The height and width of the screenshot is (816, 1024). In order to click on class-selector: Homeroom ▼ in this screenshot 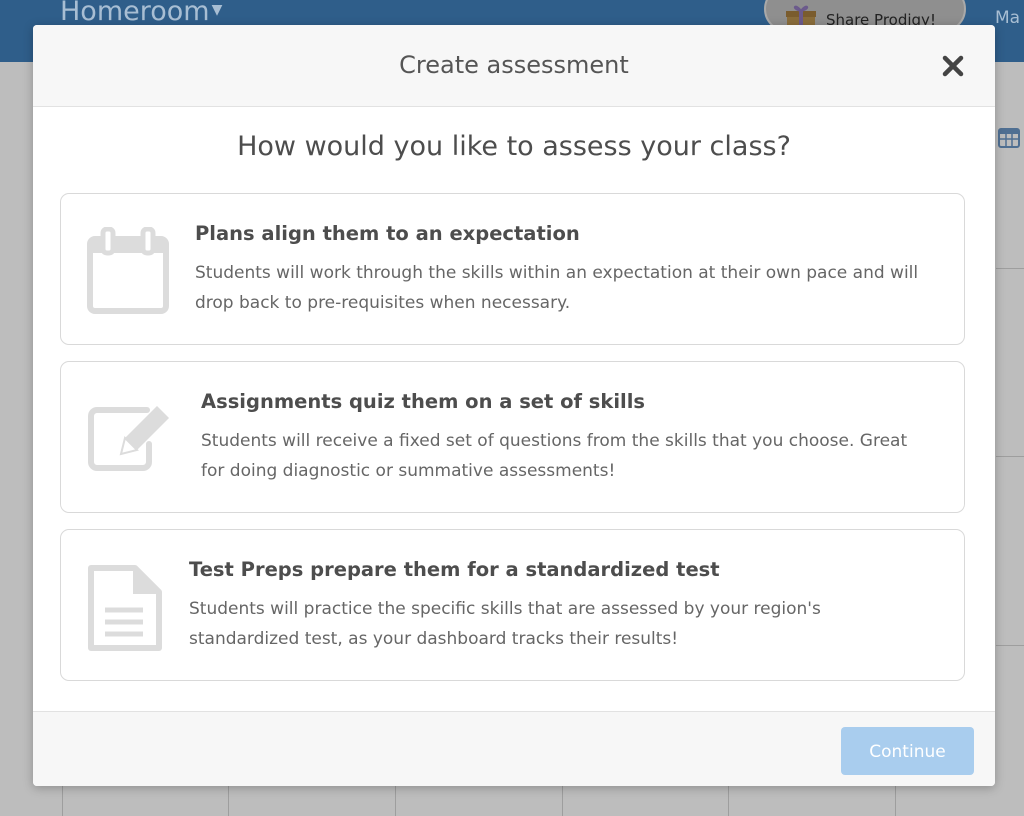, I will do `click(141, 13)`.